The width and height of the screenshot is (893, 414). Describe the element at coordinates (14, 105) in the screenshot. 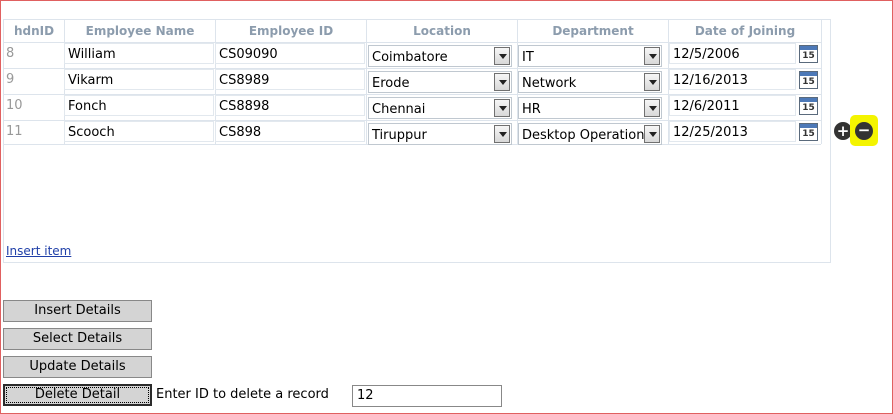

I see `hdn-id-cell: 10` at that location.